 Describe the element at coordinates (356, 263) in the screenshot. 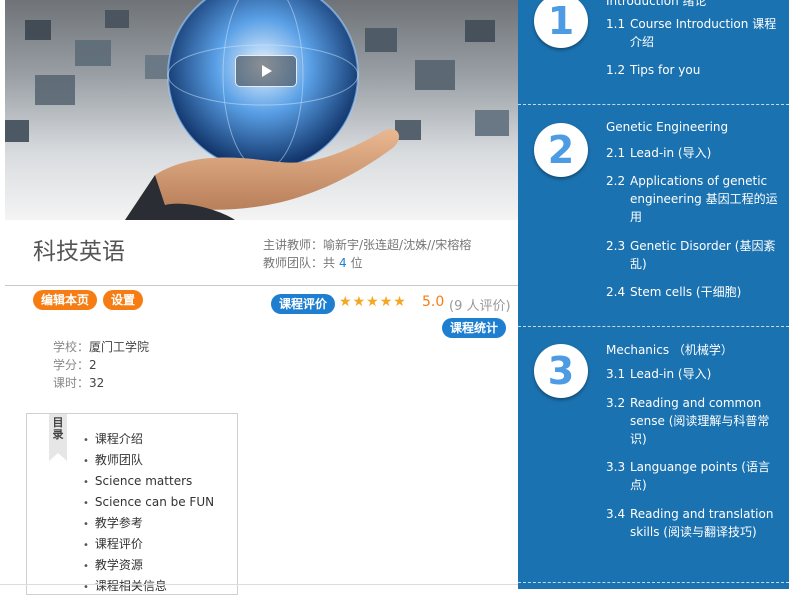

I see `team-unit: 位` at that location.